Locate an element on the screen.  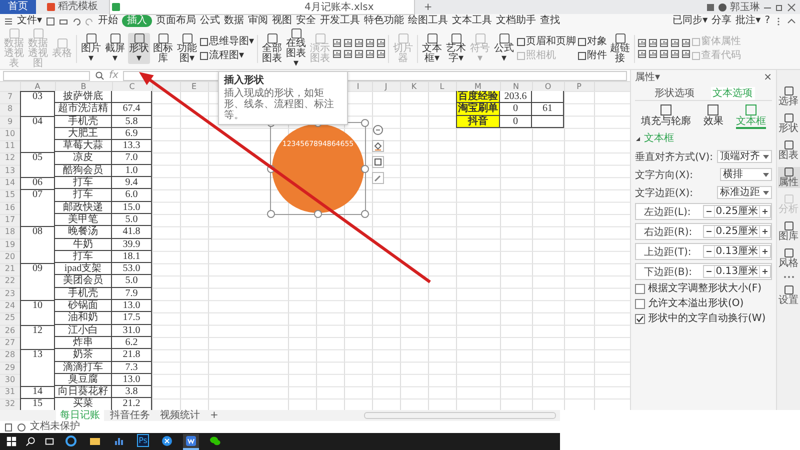
ribbon-button: 超链接 is located at coordinates (620, 48).